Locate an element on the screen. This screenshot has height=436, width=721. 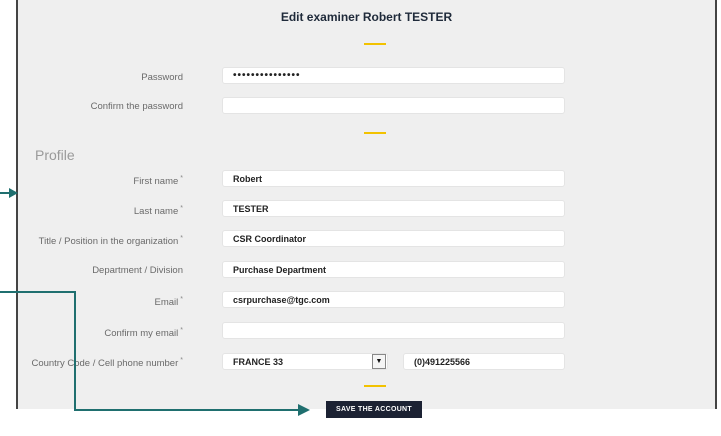
annotation-arrow-save-line is located at coordinates (150, 351).